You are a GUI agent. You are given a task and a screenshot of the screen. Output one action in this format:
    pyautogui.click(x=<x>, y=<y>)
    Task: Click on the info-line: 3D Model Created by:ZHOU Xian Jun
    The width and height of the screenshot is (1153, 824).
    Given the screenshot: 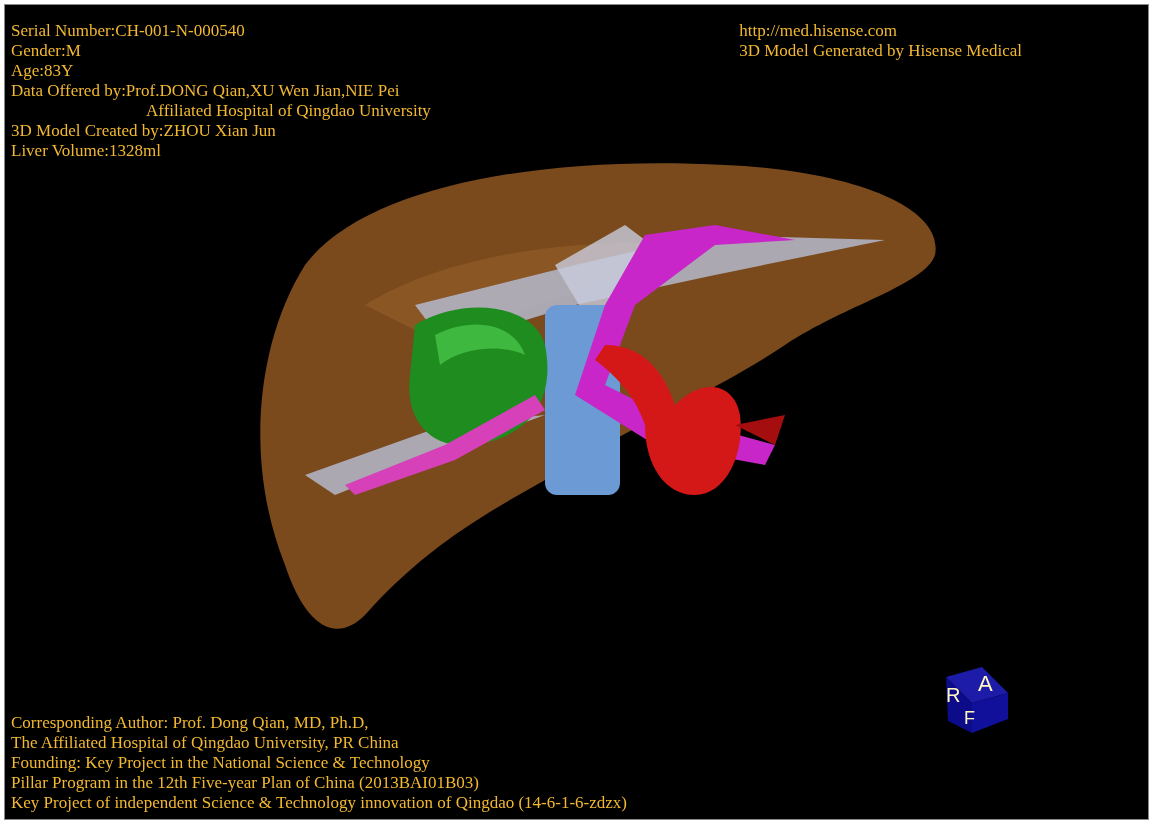 What is the action you would take?
    pyautogui.click(x=144, y=131)
    